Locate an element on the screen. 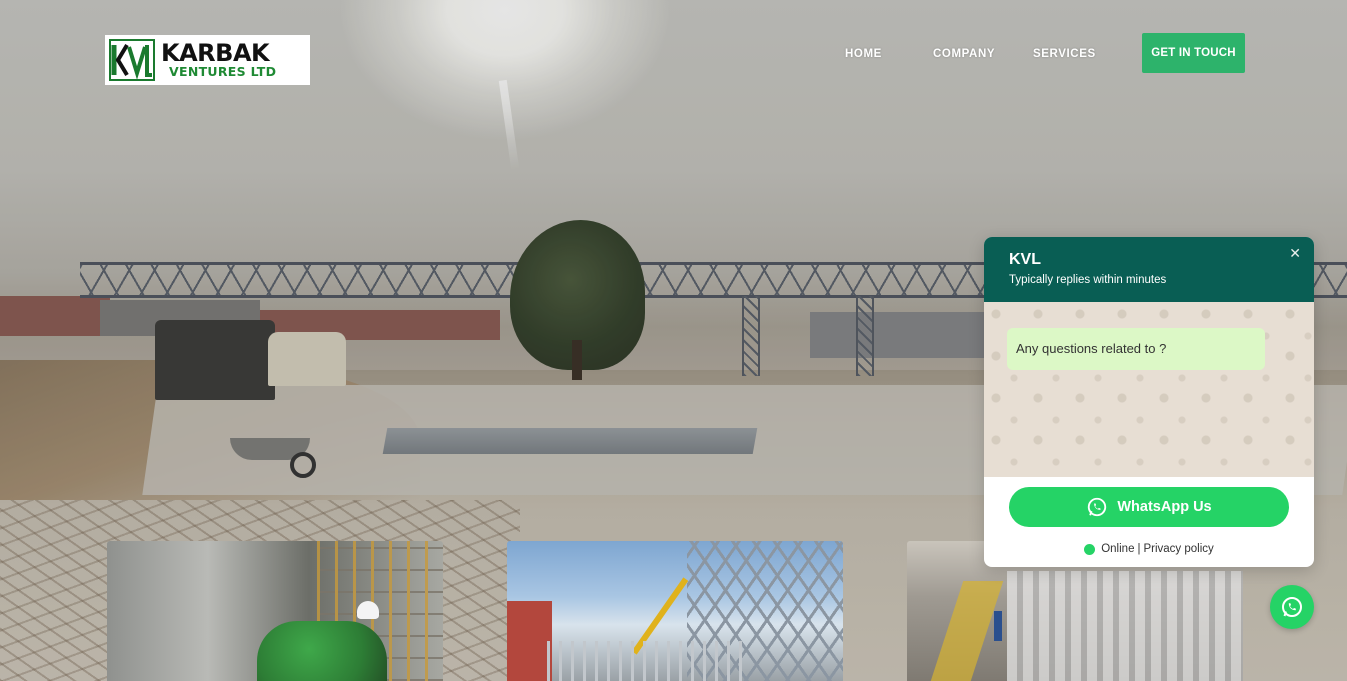 This screenshot has width=1347, height=681. whatsapp-float-button is located at coordinates (1292, 607).